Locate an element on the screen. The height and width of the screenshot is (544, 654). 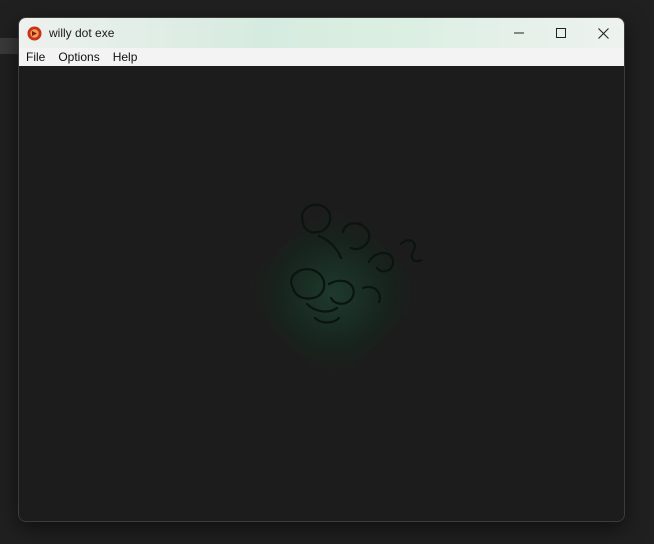
minimize-button is located at coordinates (519, 33).